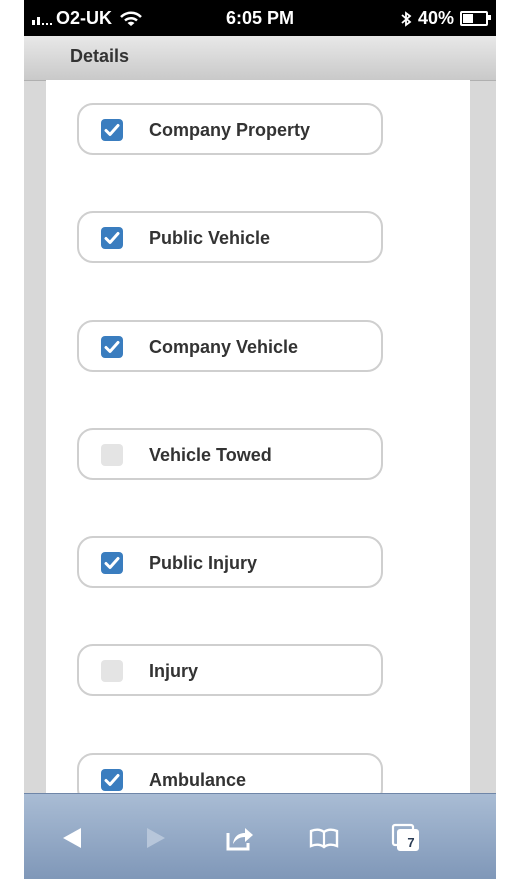 The height and width of the screenshot is (879, 516). Describe the element at coordinates (174, 671) in the screenshot. I see `checkbox-label: Injury` at that location.